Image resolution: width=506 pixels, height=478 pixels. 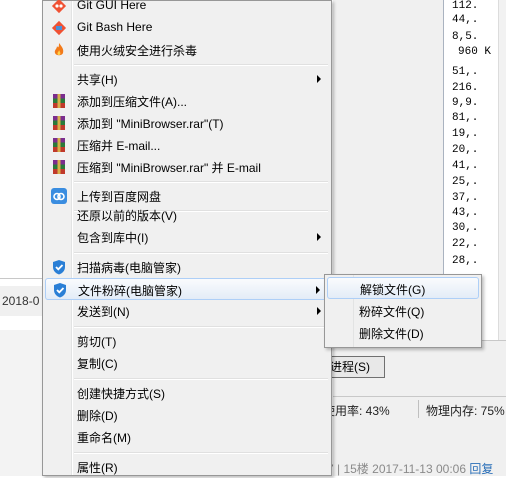 What do you see at coordinates (59, 7) in the screenshot?
I see `git-gui-icon` at bounding box center [59, 7].